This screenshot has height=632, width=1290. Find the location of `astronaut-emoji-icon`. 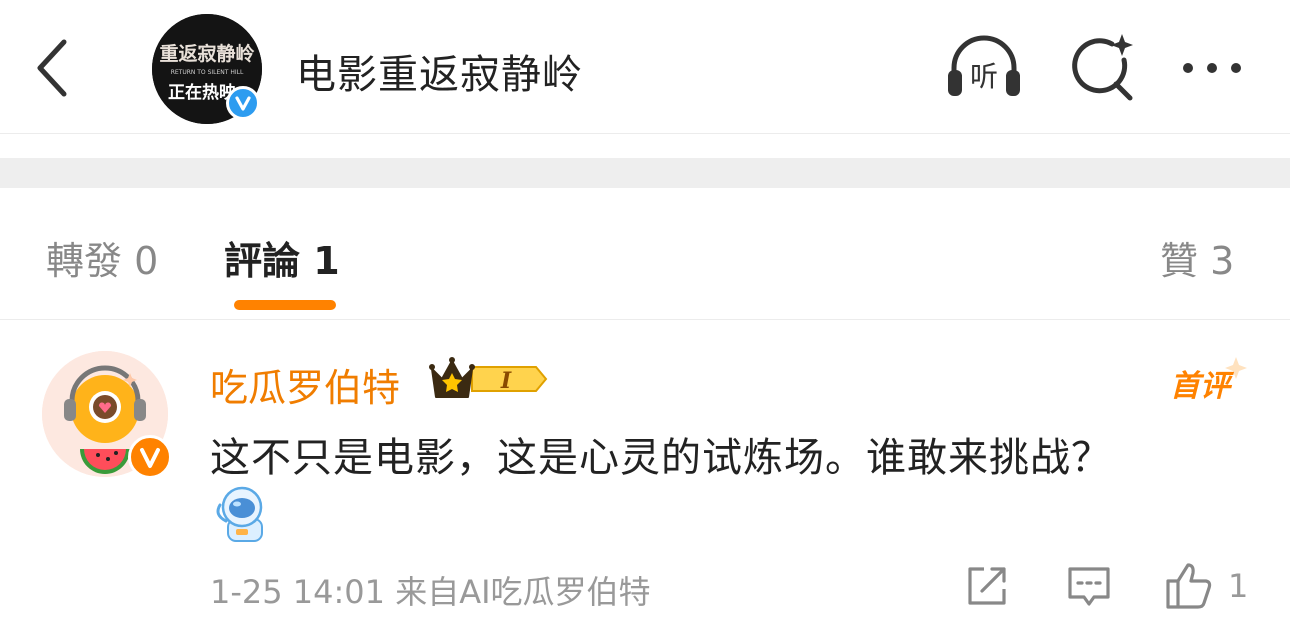

astronaut-emoji-icon is located at coordinates (243, 514).